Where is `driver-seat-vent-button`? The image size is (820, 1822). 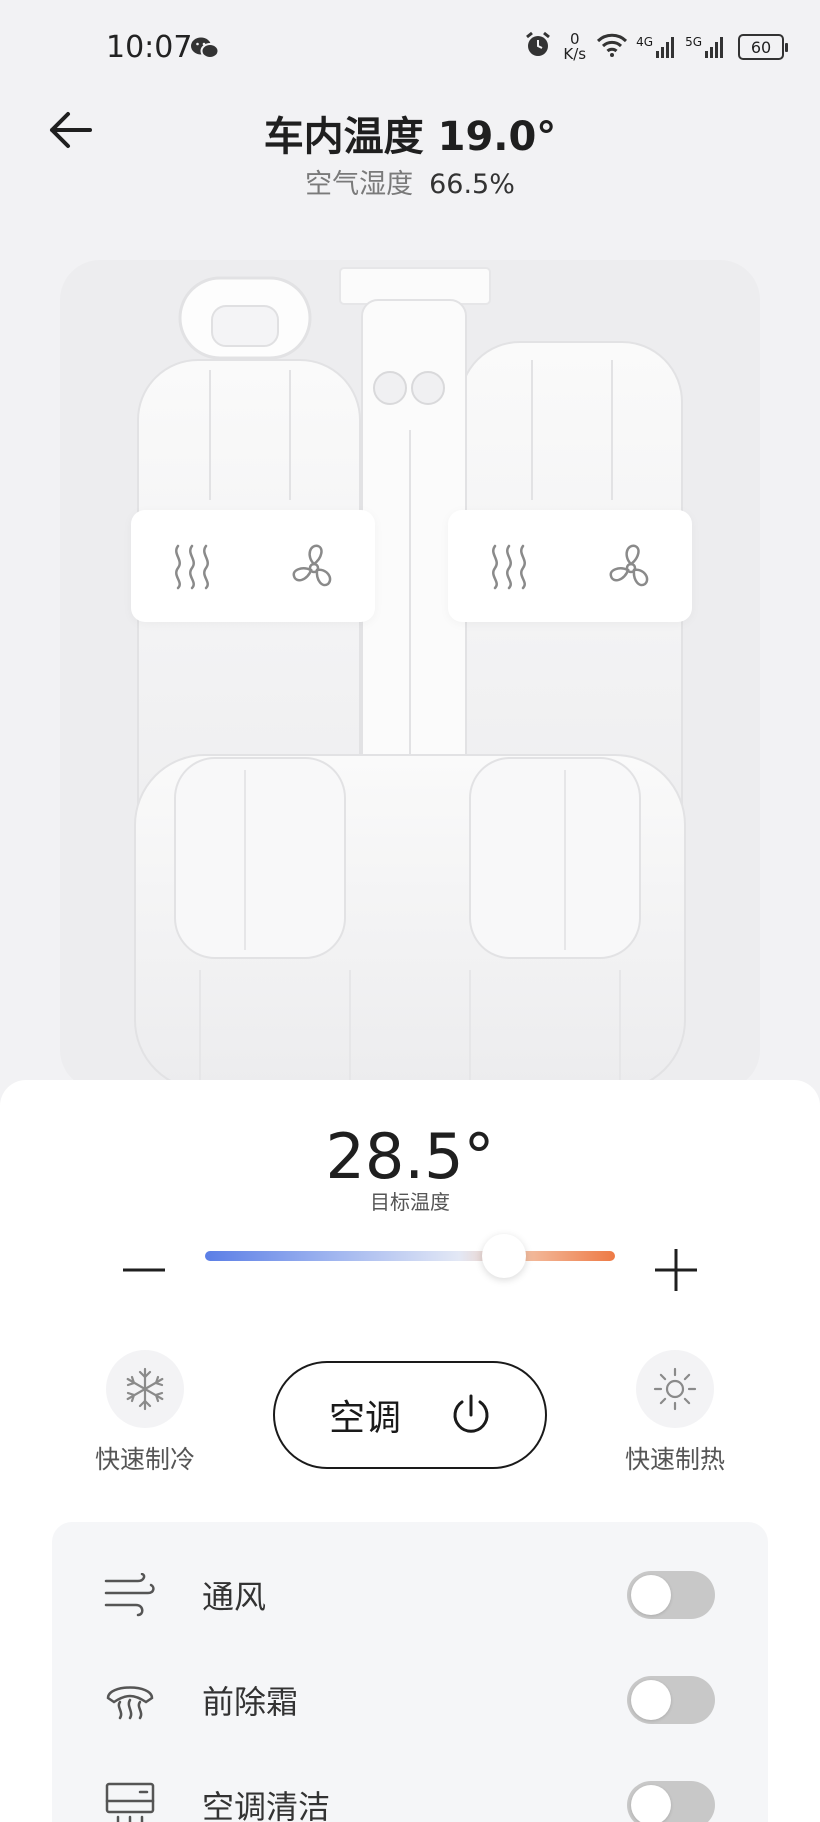
driver-seat-vent-button is located at coordinates (314, 566).